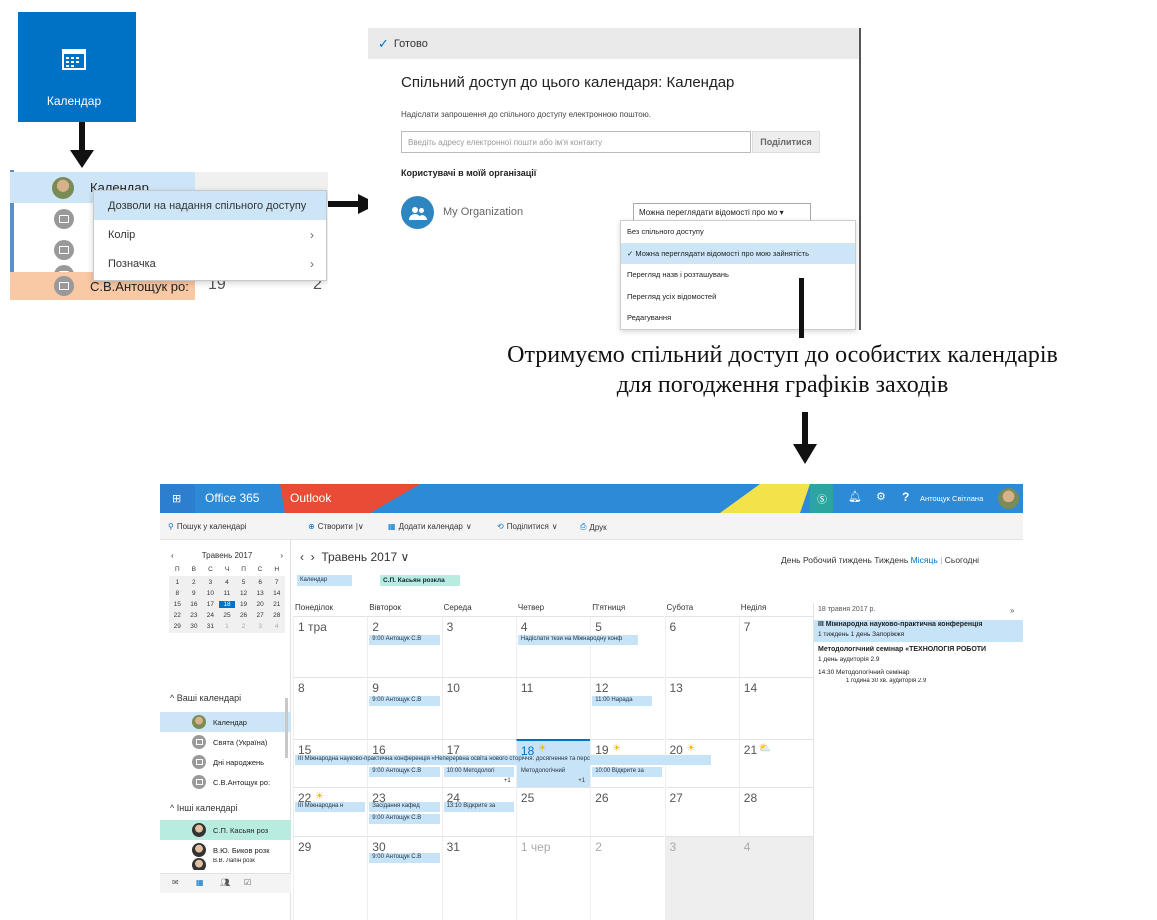  Describe the element at coordinates (405, 557) in the screenshot. I see `chevron-down-icon: ∨` at that location.